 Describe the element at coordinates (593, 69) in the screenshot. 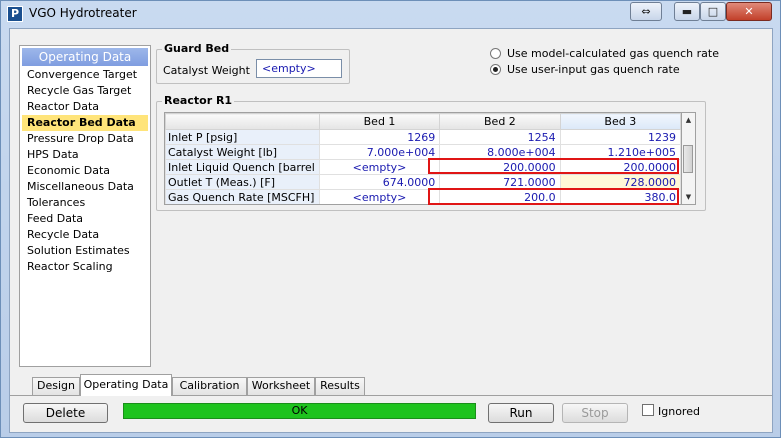

I see `user-input-quench-label: Use user-input gas quench rate` at that location.